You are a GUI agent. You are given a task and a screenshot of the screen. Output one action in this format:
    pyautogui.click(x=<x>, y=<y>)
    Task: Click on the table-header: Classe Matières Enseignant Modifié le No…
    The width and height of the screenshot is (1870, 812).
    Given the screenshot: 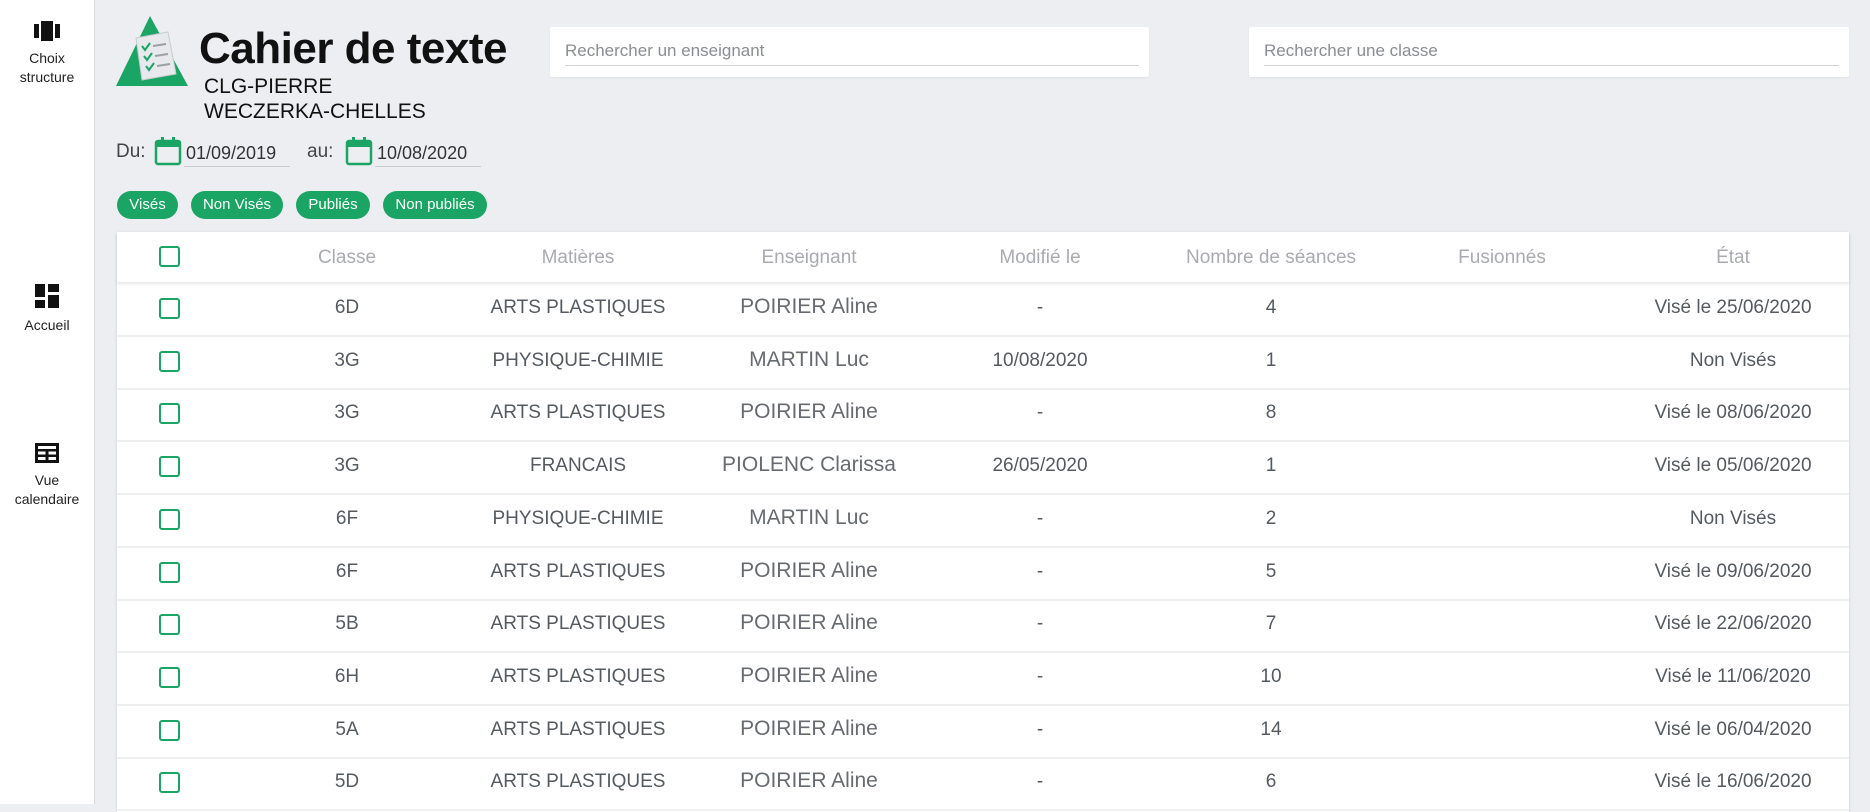 What is the action you would take?
    pyautogui.click(x=983, y=257)
    